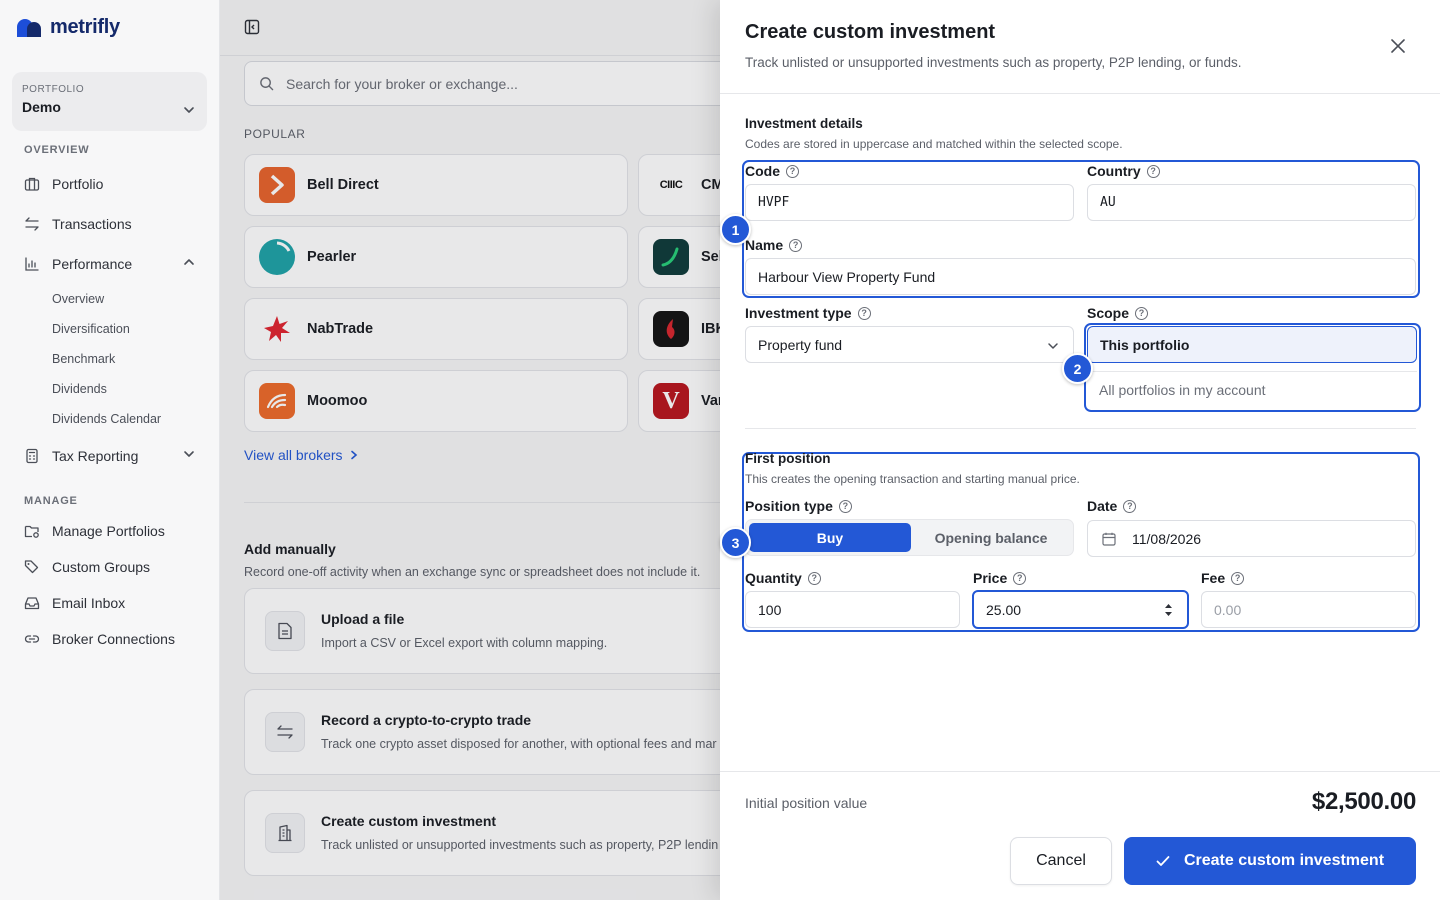 This screenshot has width=1440, height=900. What do you see at coordinates (32, 639) in the screenshot?
I see `link-icon` at bounding box center [32, 639].